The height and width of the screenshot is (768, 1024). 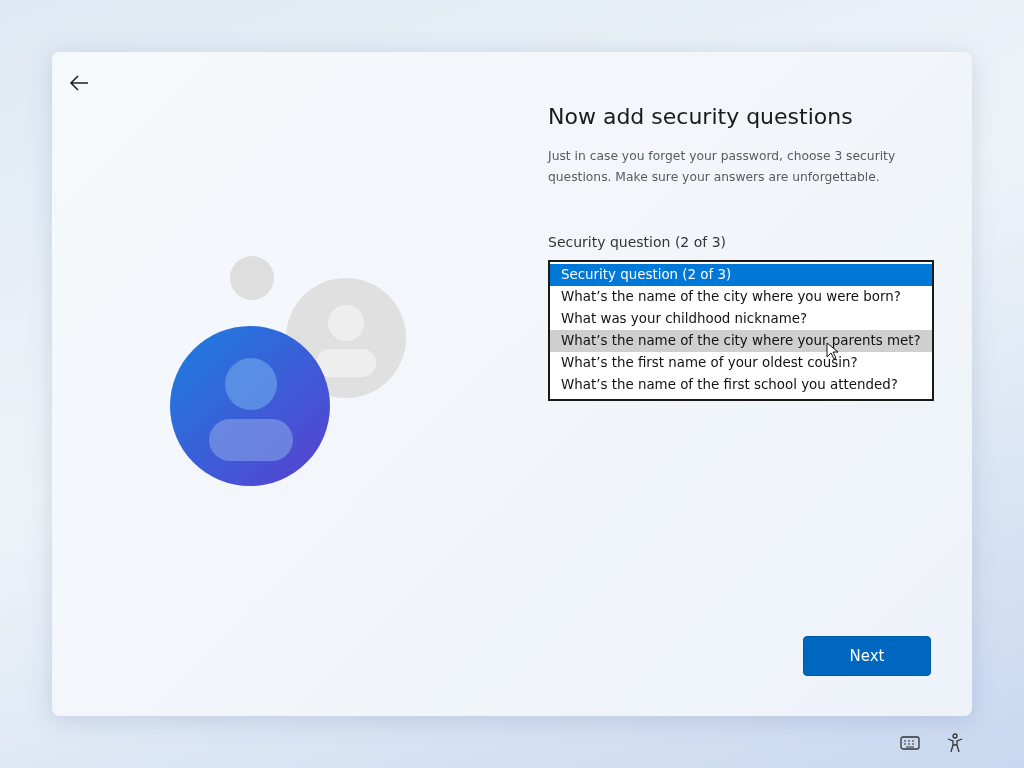 I want to click on dropdown-option: What’s the name of the city where your parents met?, so click(x=741, y=341).